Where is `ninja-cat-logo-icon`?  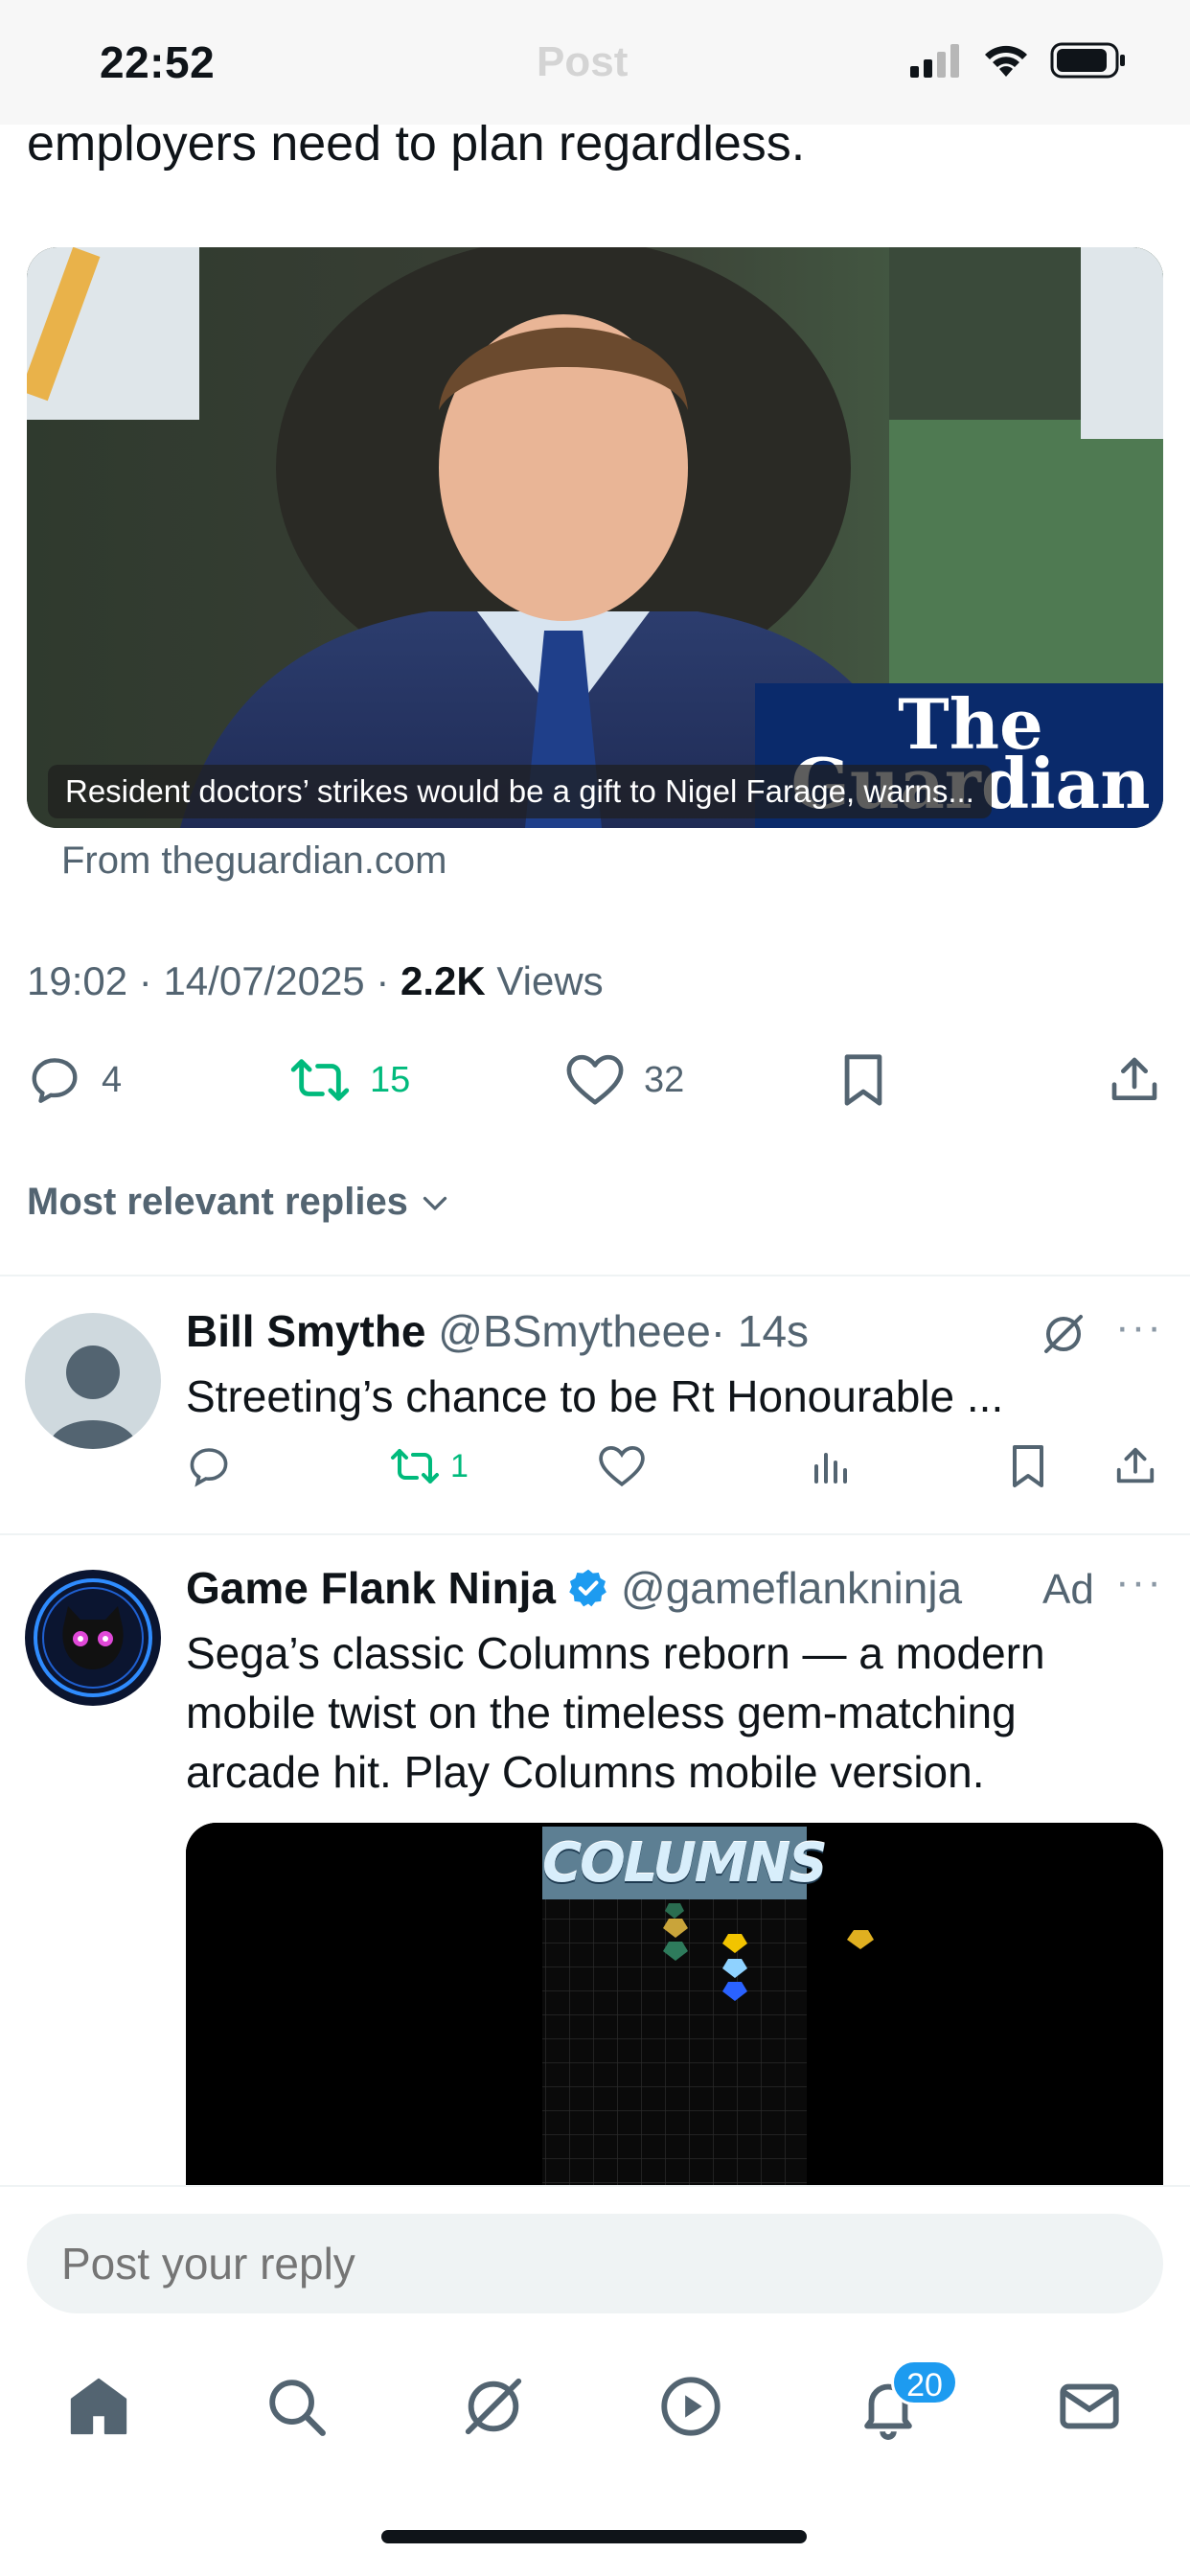
ninja-cat-logo-icon is located at coordinates (93, 1638).